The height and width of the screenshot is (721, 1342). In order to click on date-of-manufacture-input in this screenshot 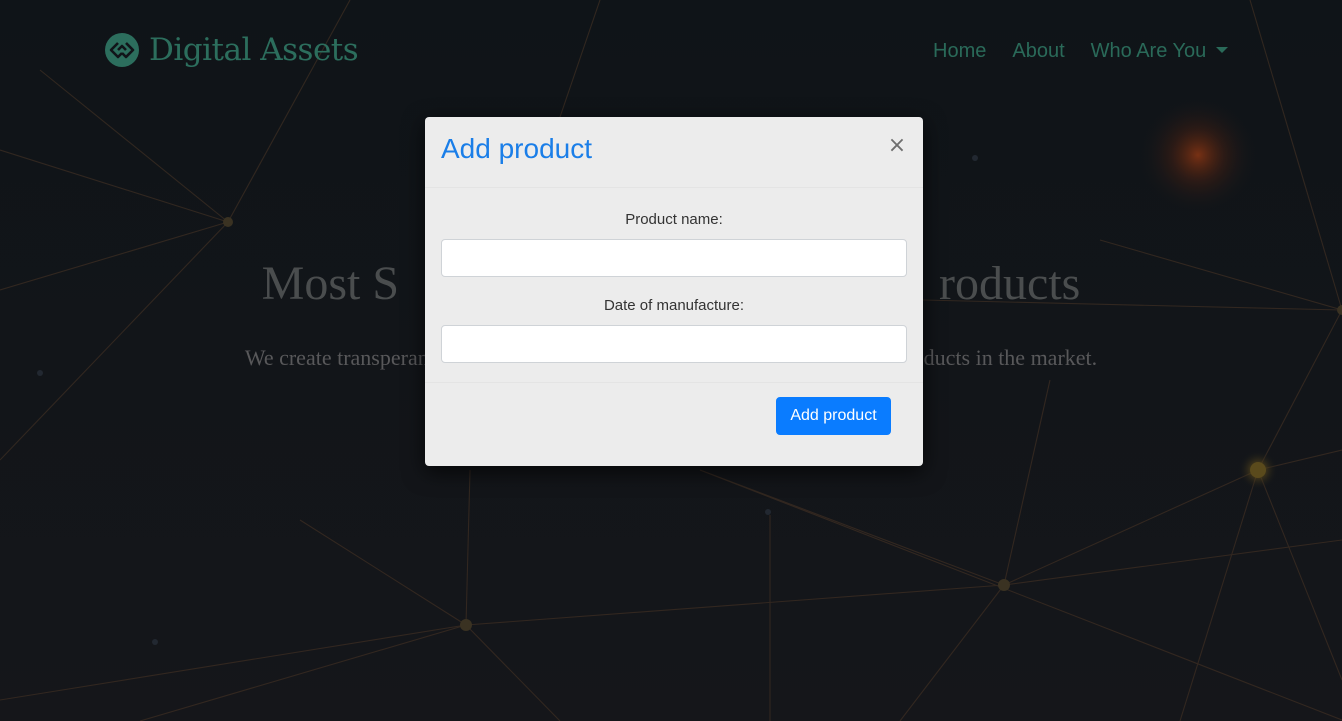, I will do `click(674, 344)`.